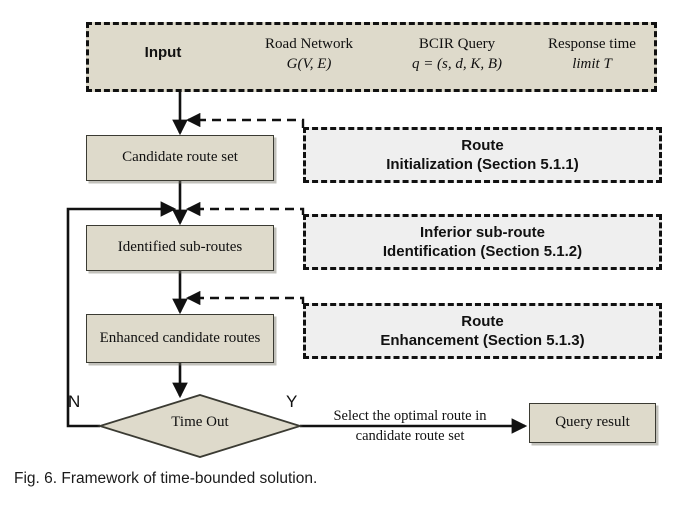 This screenshot has height=510, width=692. I want to click on node-candidate-route-set-label: Candidate route set, so click(180, 157).